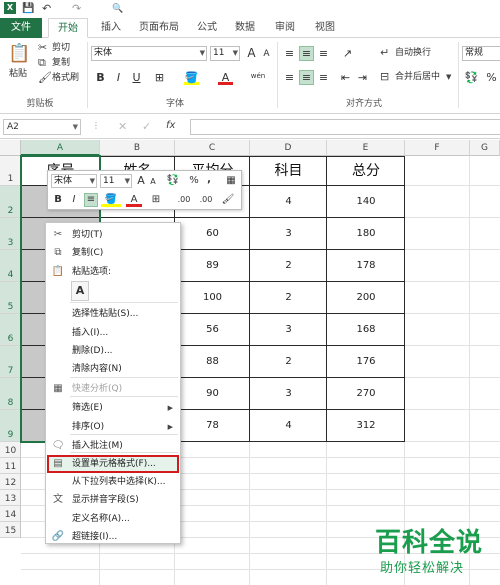 This screenshot has height=585, width=500. What do you see at coordinates (10, 202) in the screenshot?
I see `row-header-2: 2` at bounding box center [10, 202].